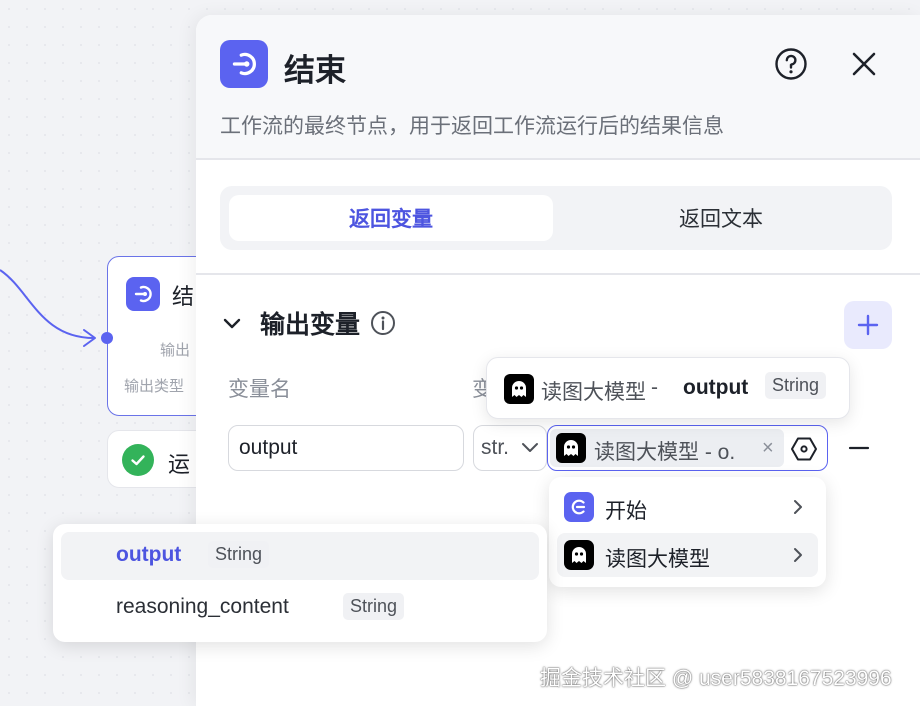 This screenshot has height=706, width=920. I want to click on node-menu-item-label: 开始, so click(626, 511).